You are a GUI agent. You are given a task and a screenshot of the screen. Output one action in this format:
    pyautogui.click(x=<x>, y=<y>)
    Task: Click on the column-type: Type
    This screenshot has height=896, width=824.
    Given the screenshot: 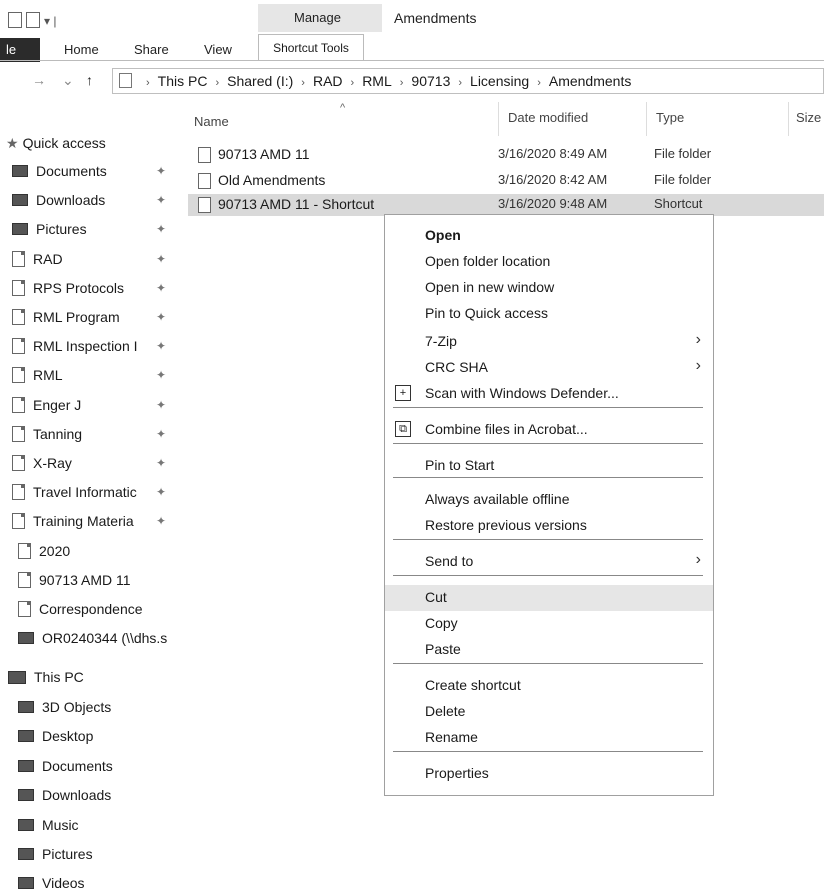 What is the action you would take?
    pyautogui.click(x=670, y=117)
    